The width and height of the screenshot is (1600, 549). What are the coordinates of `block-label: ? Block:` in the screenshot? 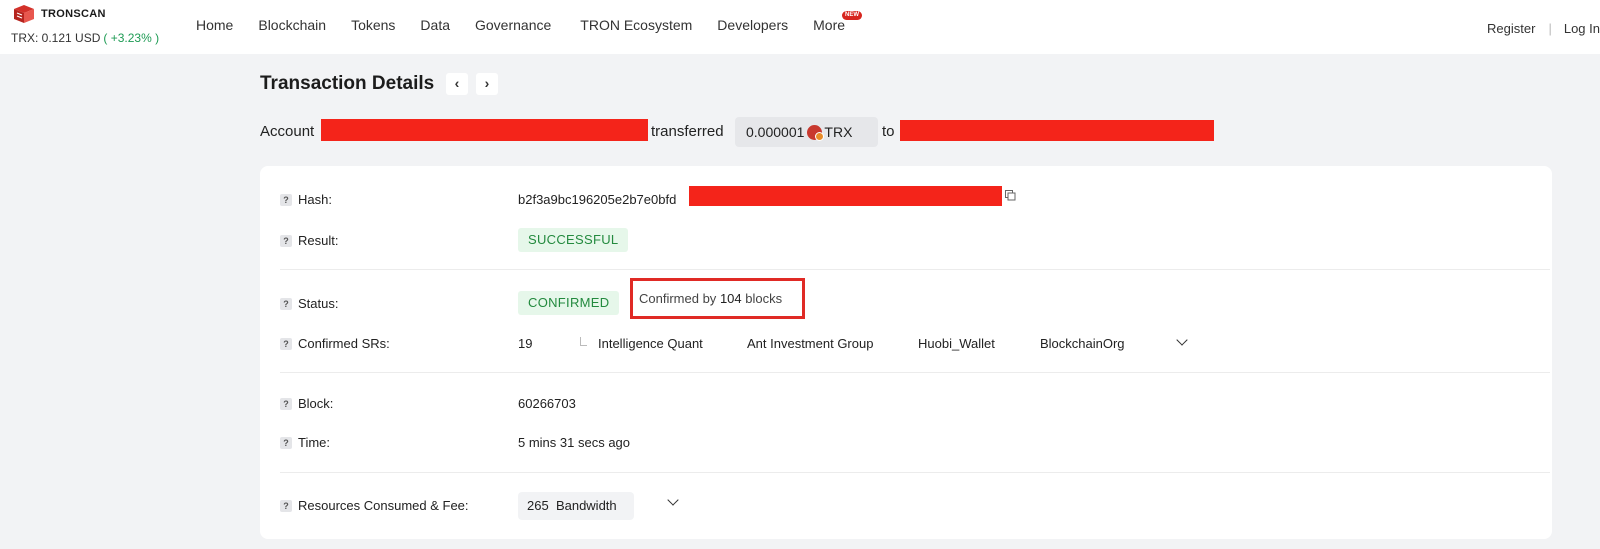 It's located at (306, 403).